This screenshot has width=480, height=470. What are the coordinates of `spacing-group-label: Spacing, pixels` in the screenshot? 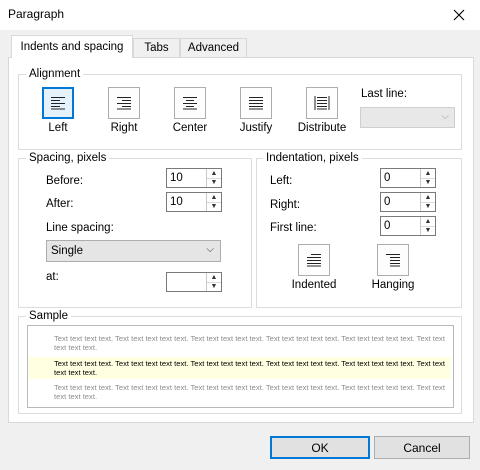 It's located at (68, 158).